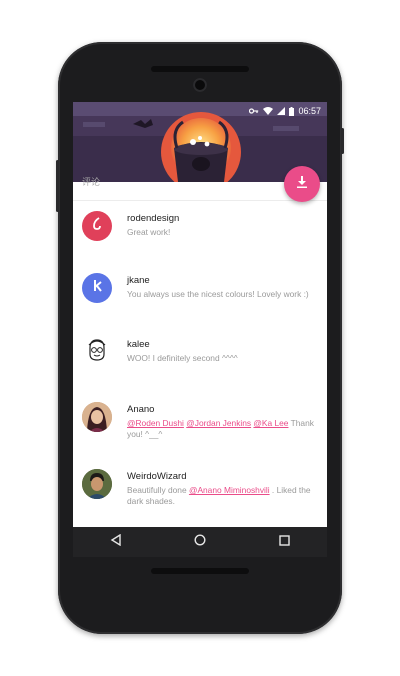  I want to click on back-button, so click(115, 542).